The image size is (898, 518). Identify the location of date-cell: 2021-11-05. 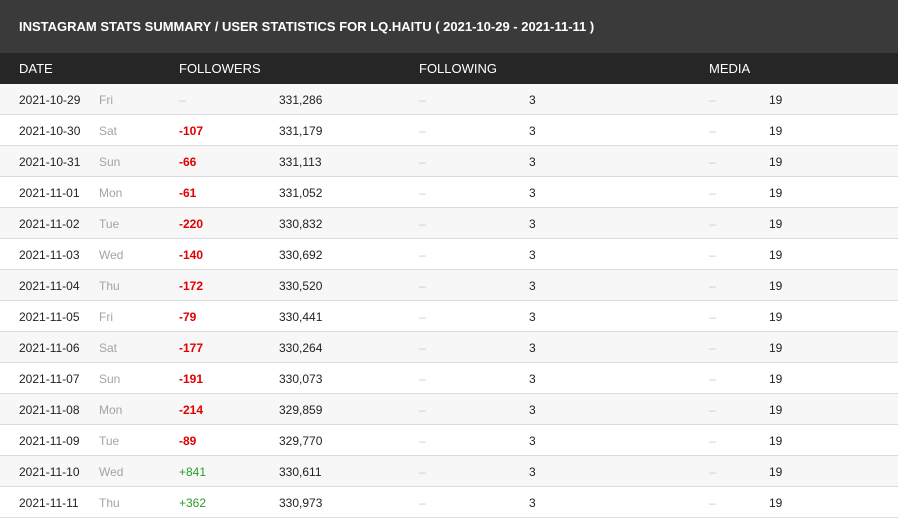
(49, 317).